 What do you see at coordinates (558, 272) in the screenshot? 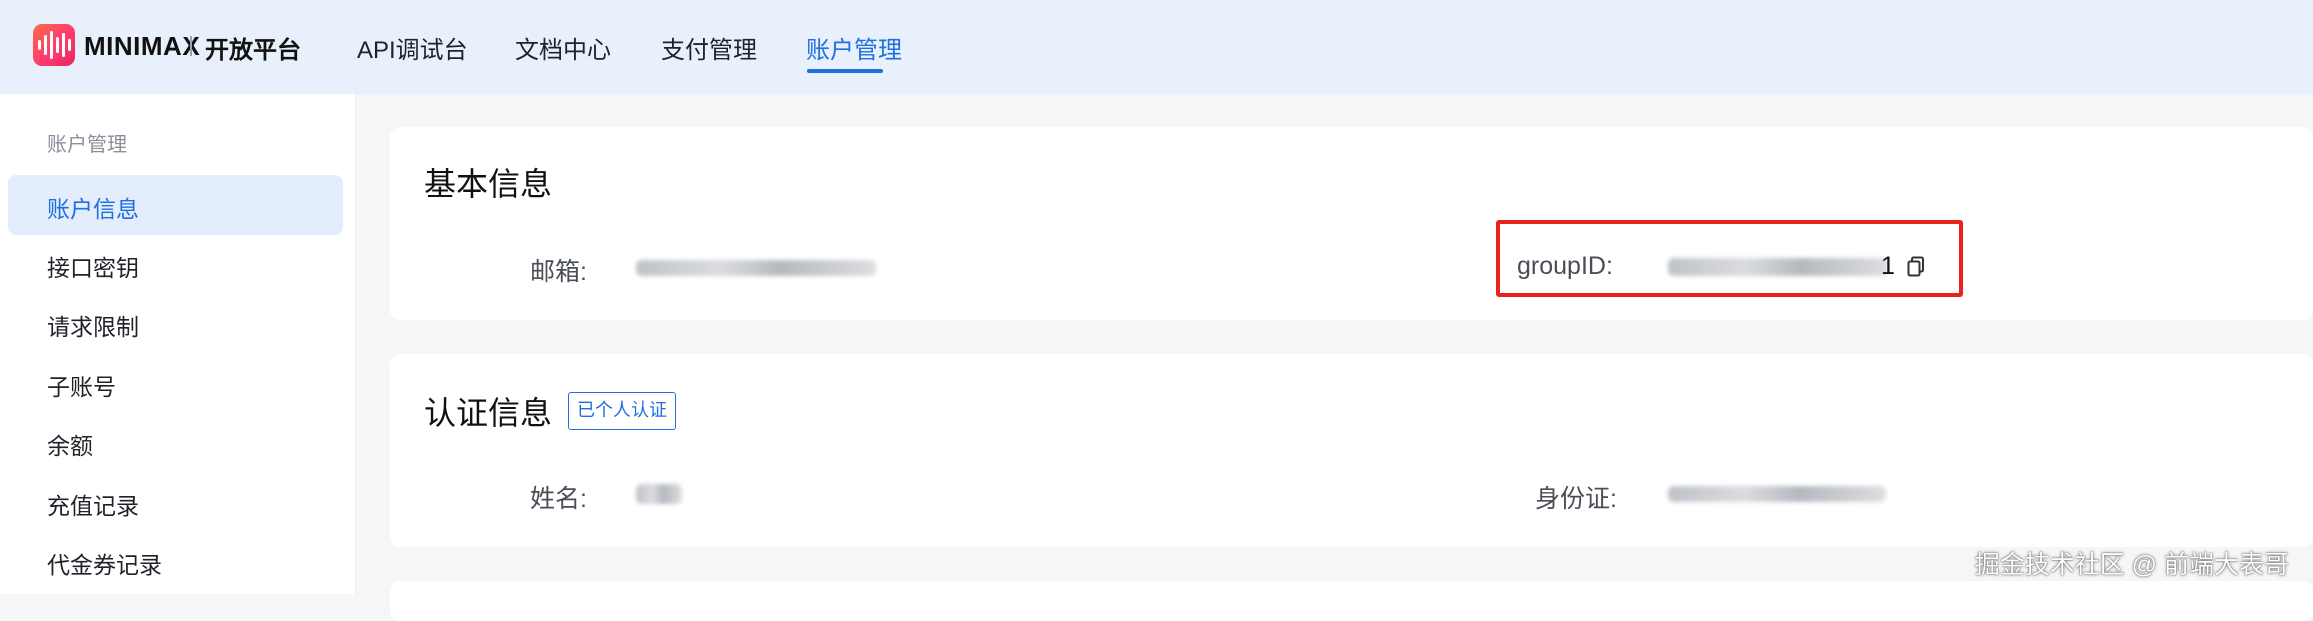
I see `email-label: 邮箱:` at bounding box center [558, 272].